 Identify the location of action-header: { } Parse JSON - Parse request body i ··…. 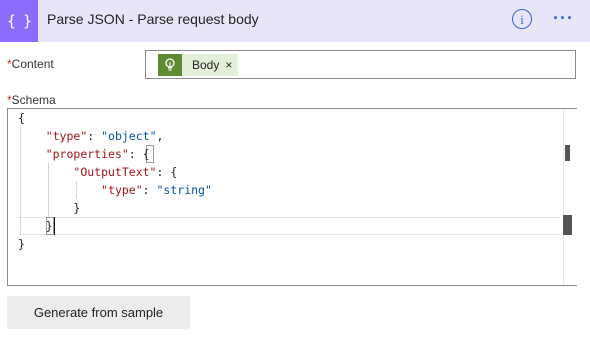
(295, 21).